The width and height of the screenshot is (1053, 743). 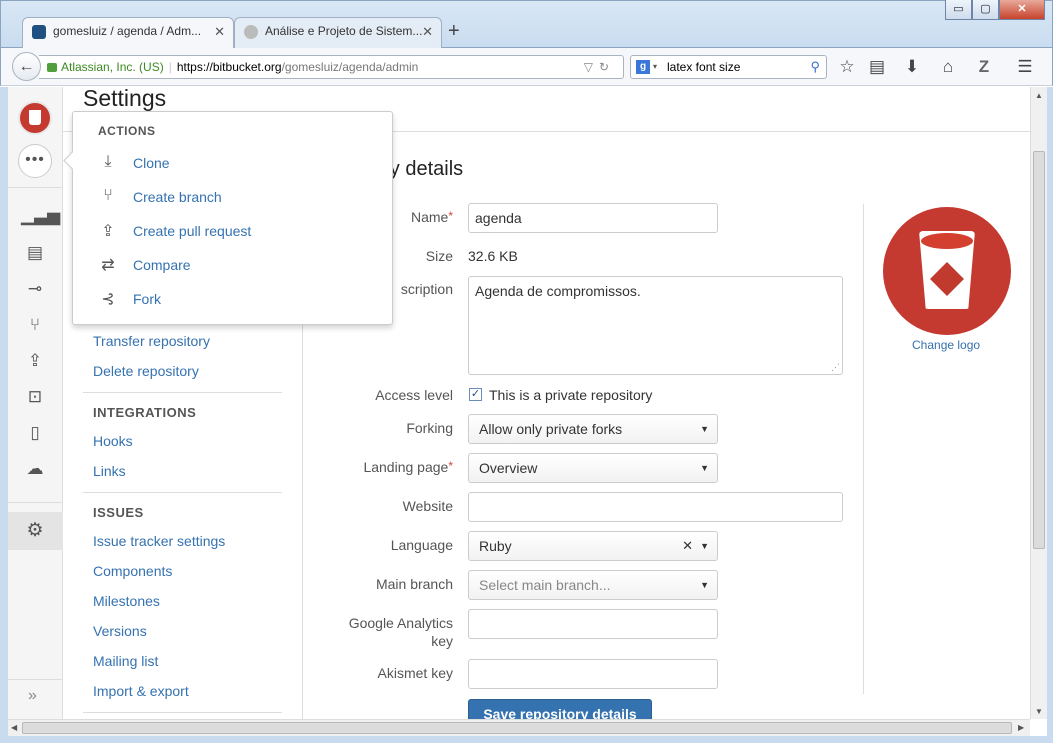 What do you see at coordinates (35, 253) in the screenshot?
I see `source-icon: ▤` at bounding box center [35, 253].